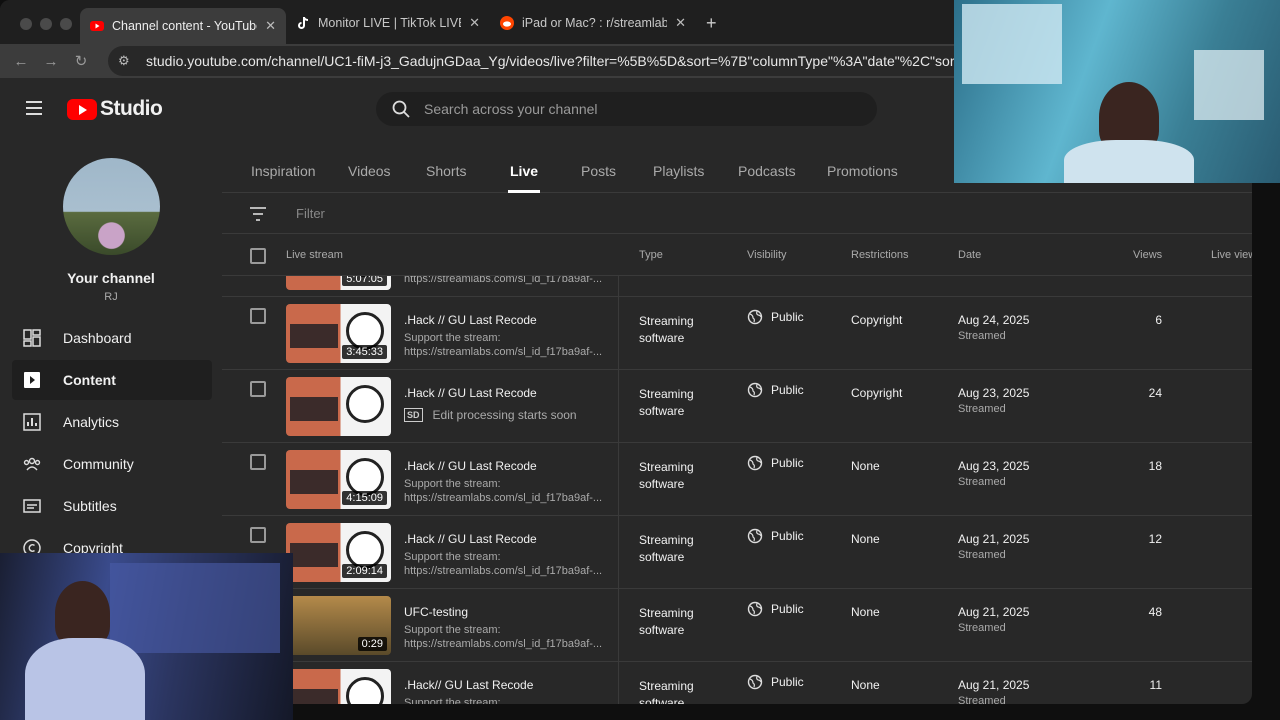 Image resolution: width=1280 pixels, height=720 pixels. I want to click on select-all-checkbox, so click(258, 256).